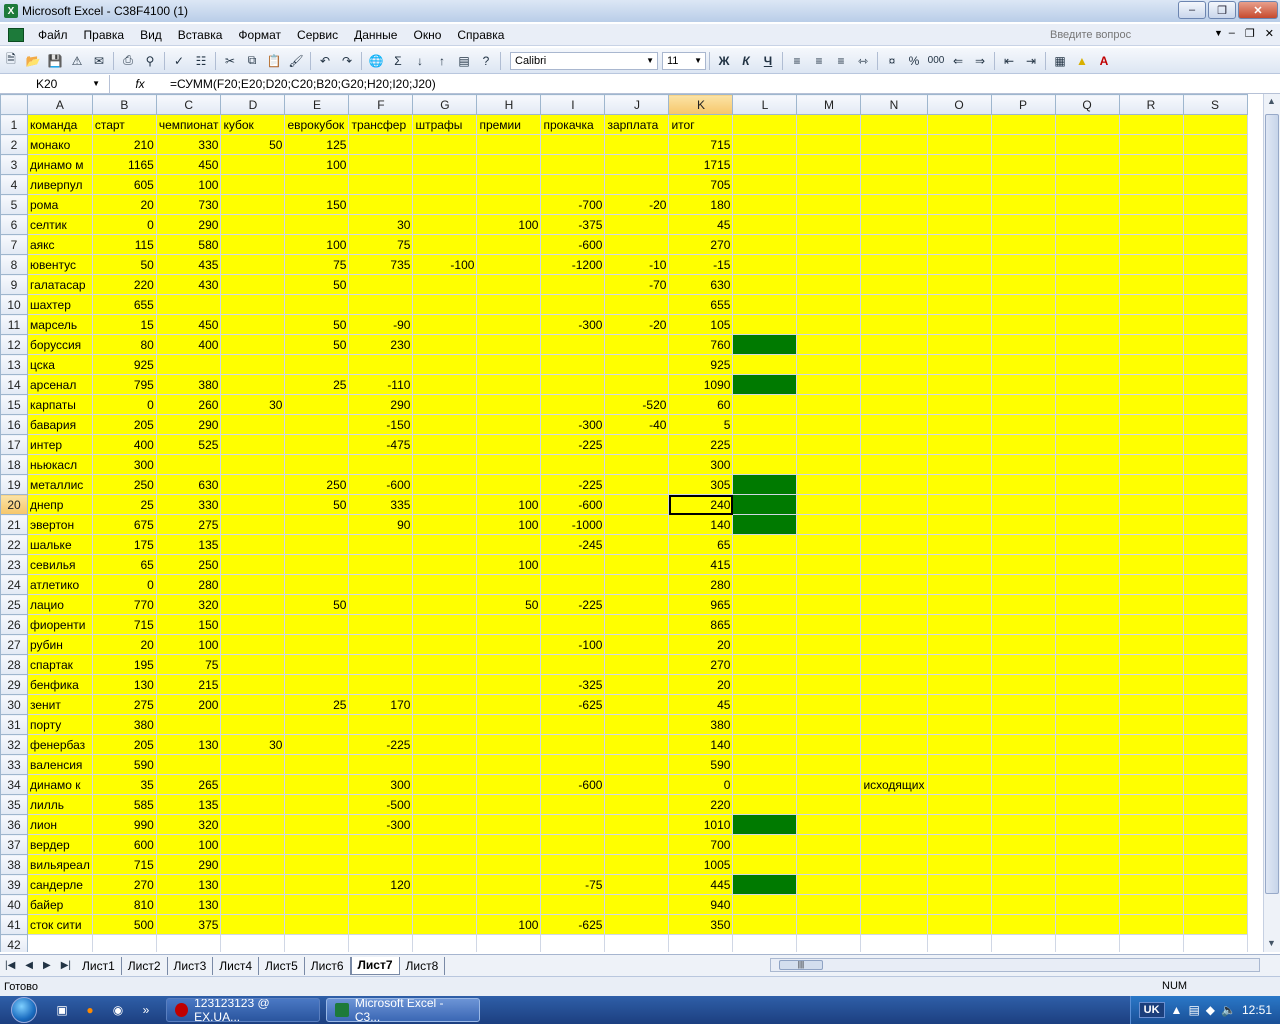 Image resolution: width=1280 pixels, height=1024 pixels. I want to click on row-header: 14, so click(14, 384).